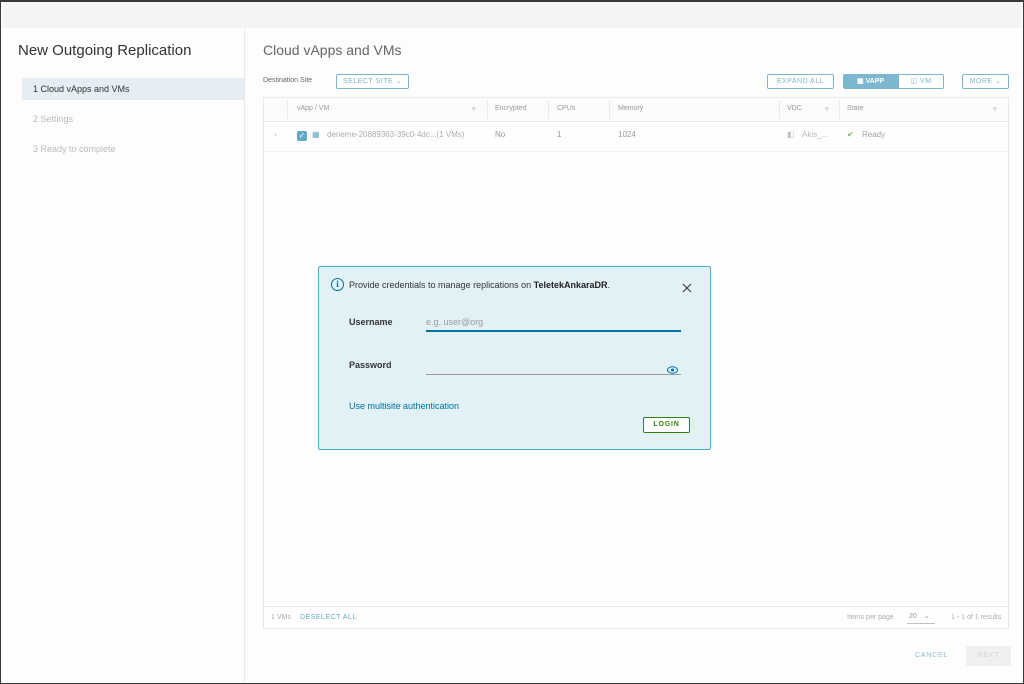  I want to click on deselect-all-button: DESELECT ALL, so click(328, 617).